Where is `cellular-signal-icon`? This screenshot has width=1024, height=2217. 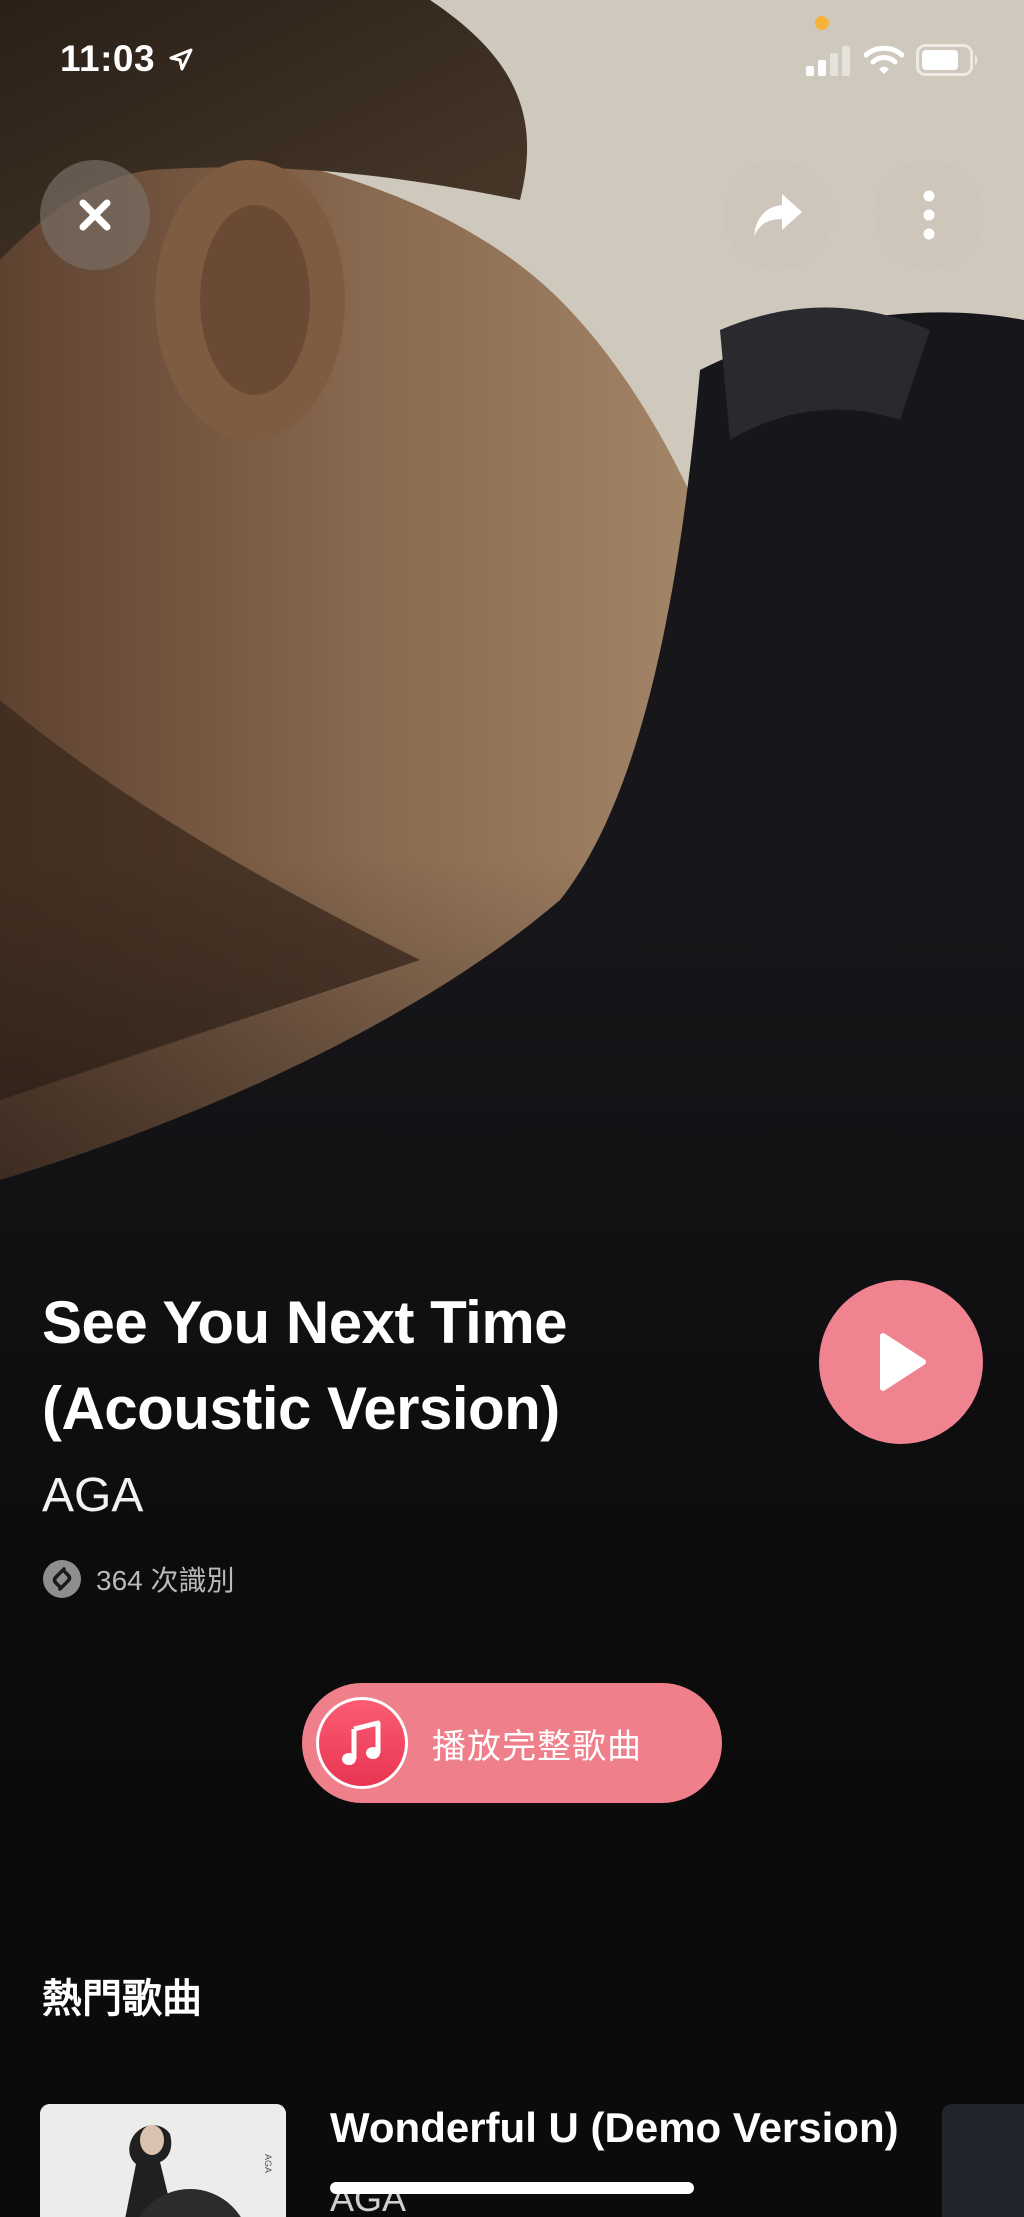
cellular-signal-icon is located at coordinates (828, 61).